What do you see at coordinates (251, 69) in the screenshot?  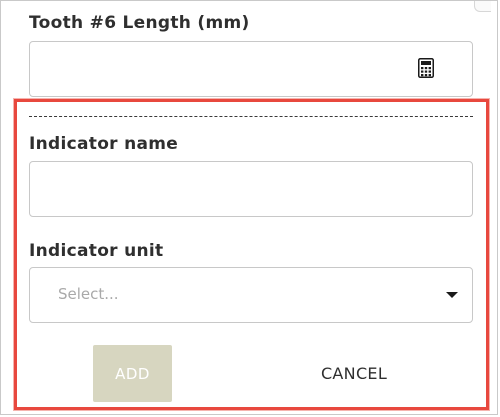 I see `tooth-length-input` at bounding box center [251, 69].